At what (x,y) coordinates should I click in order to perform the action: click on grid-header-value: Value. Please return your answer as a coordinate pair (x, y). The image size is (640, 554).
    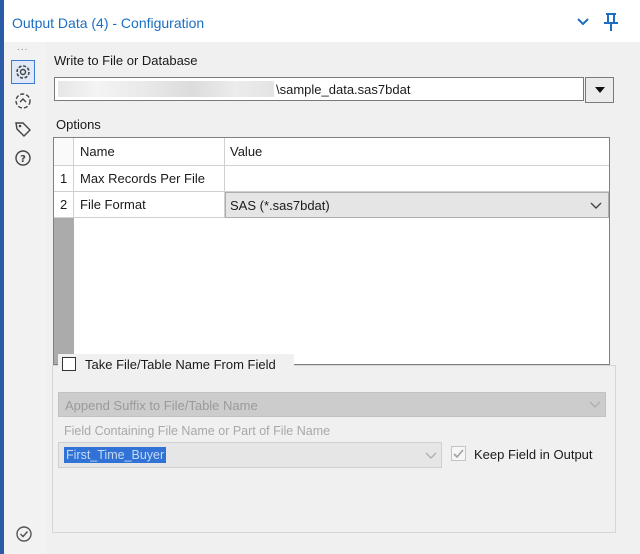
    Looking at the image, I should click on (417, 152).